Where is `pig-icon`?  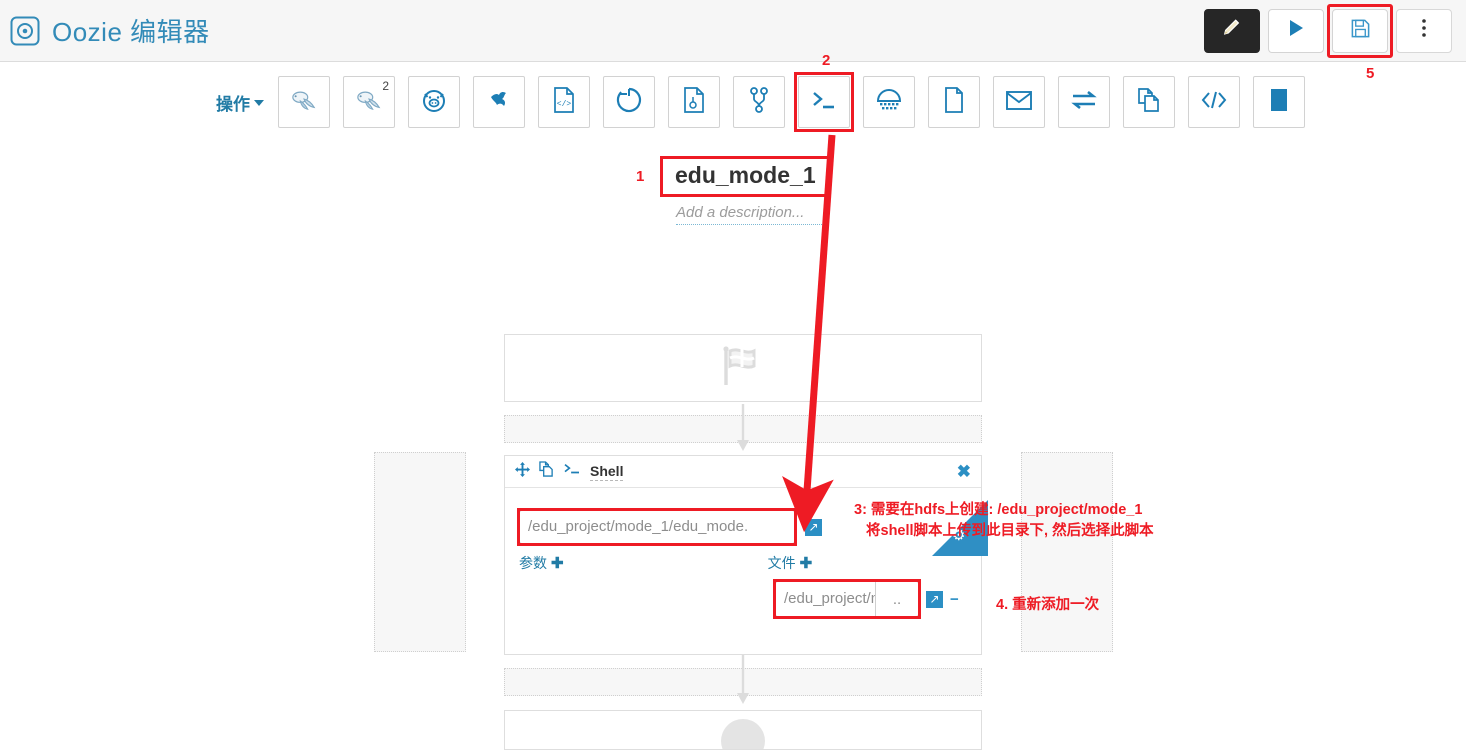 pig-icon is located at coordinates (434, 102).